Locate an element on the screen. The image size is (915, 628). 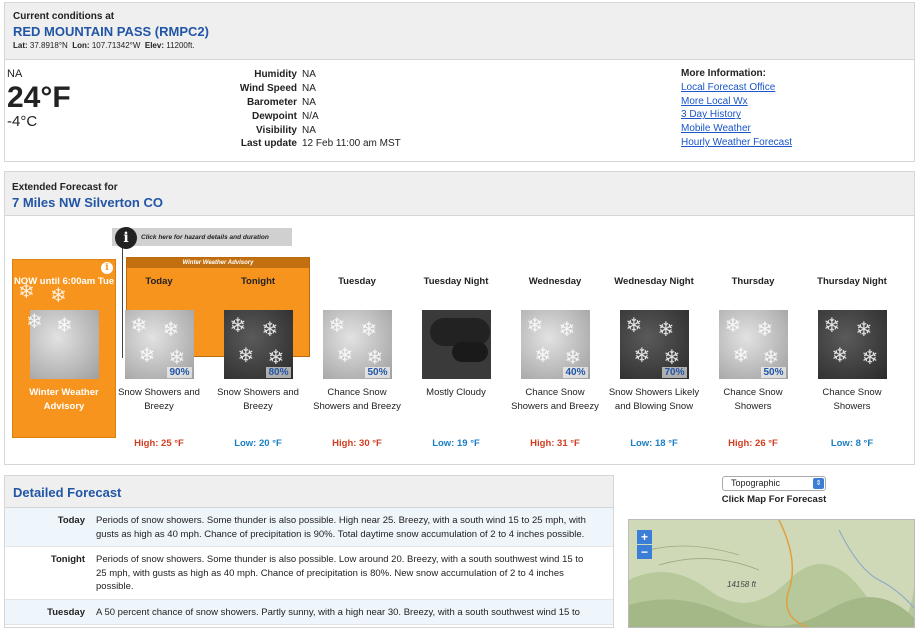
detail-key: Visibility is located at coordinates (276, 130).